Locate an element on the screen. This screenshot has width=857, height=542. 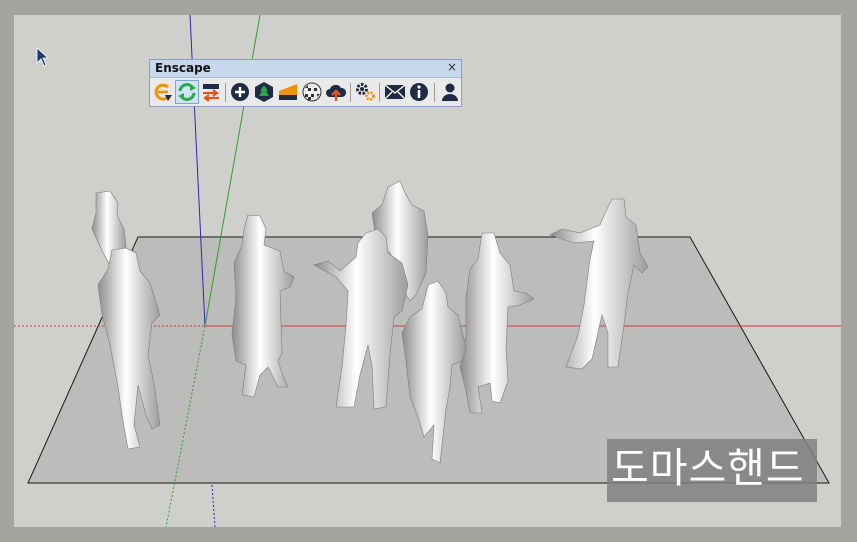
asset-library-button is located at coordinates (264, 92).